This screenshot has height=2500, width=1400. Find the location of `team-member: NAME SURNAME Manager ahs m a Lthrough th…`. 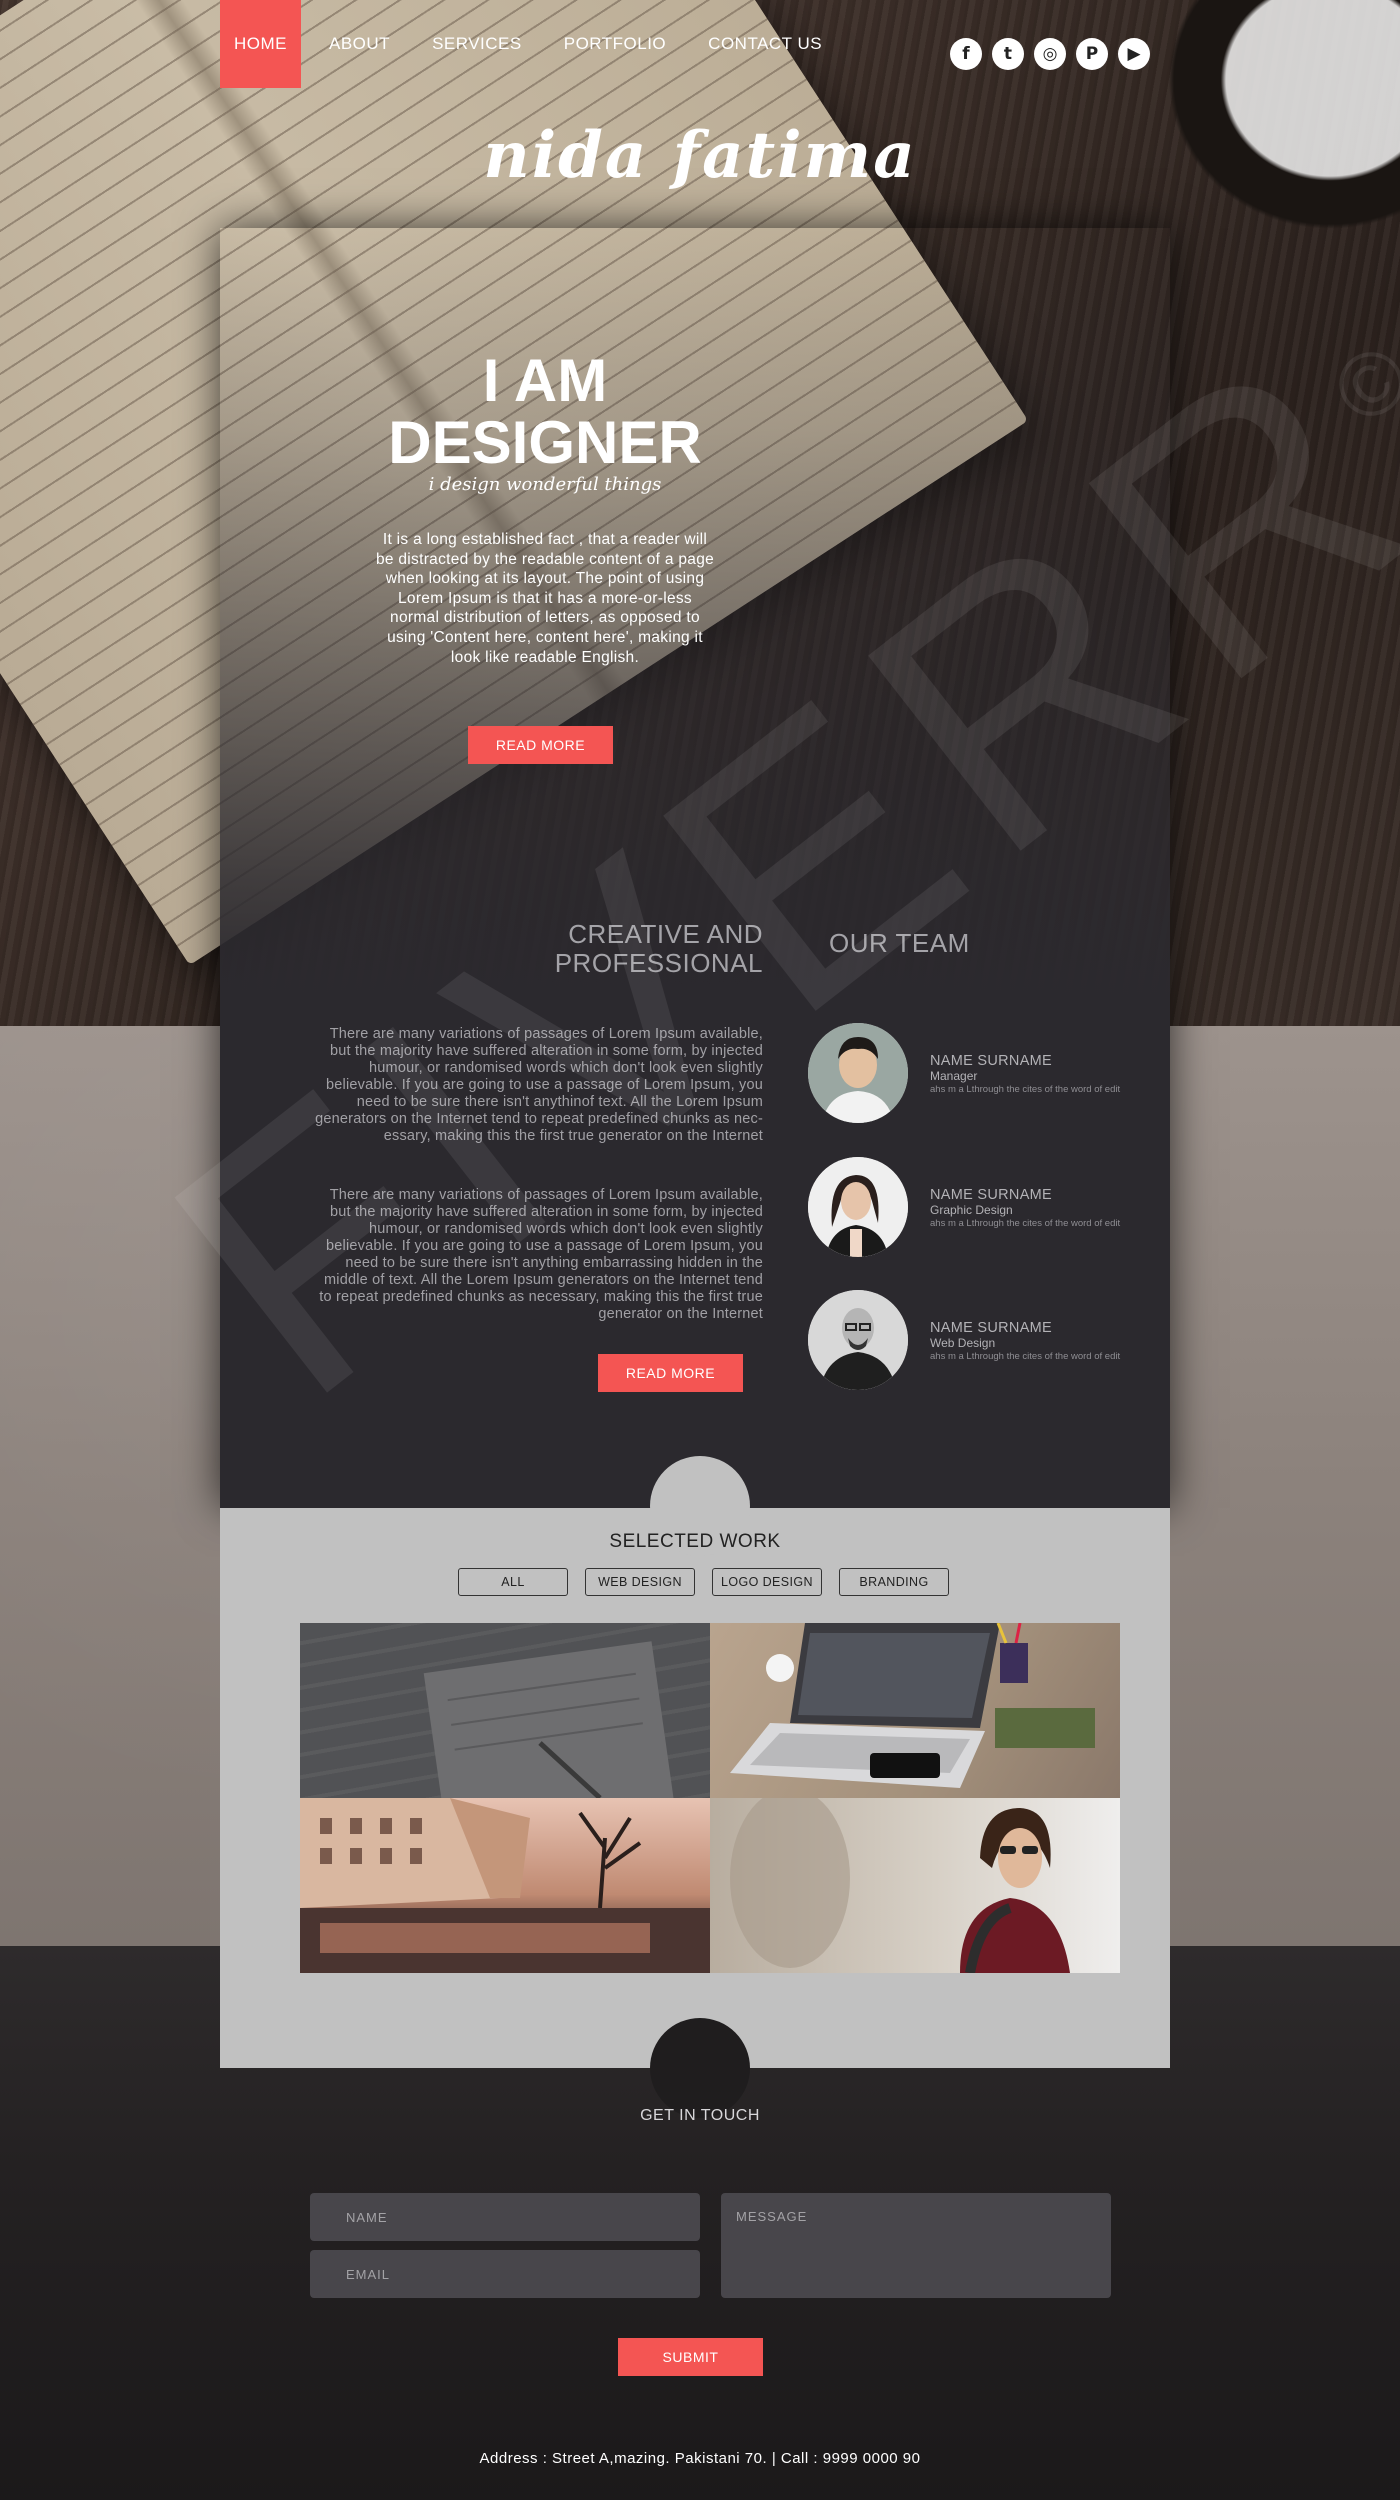

team-member: NAME SURNAME Manager ahs m a Lthrough th… is located at coordinates (978, 1073).